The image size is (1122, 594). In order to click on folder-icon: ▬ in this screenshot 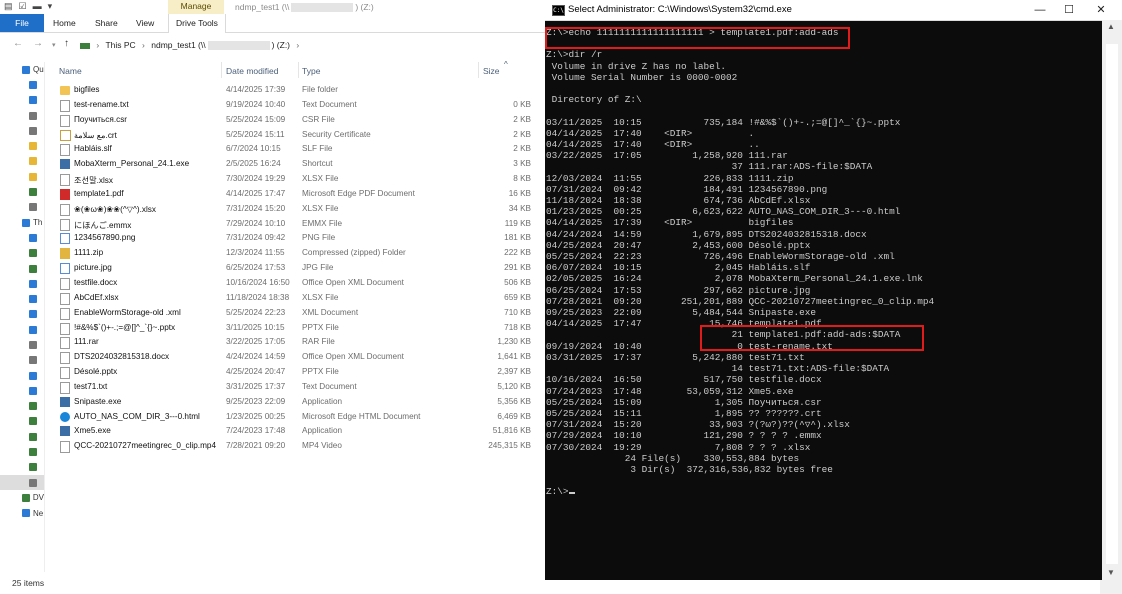, I will do `click(37, 6)`.